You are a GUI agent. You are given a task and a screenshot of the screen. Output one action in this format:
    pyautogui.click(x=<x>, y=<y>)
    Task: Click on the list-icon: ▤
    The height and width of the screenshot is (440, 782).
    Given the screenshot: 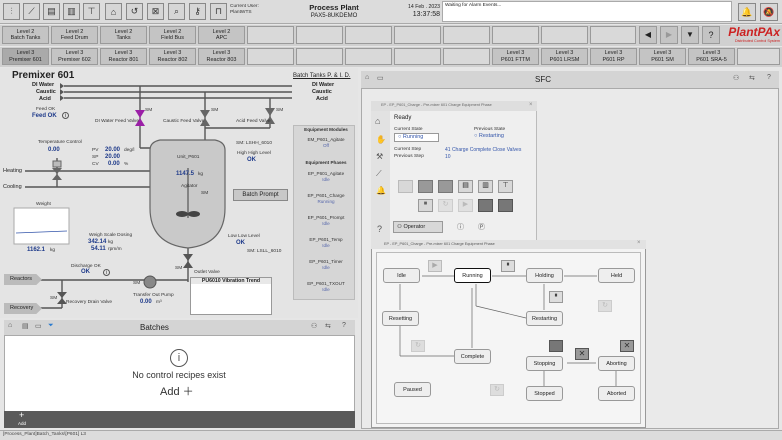 What is the action you would take?
    pyautogui.click(x=25, y=326)
    